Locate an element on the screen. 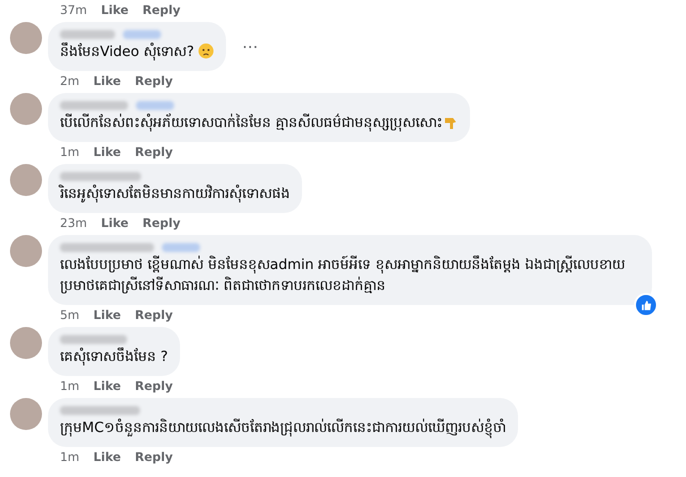  comment-text: ក្រុមMC១ចំនួនការនិយាយលេងសើចតែរាងជ្រុលរាល់លើកនេះជាការយល់ឃើញរបស់ខ្ញុំចាំ is located at coordinates (283, 428).